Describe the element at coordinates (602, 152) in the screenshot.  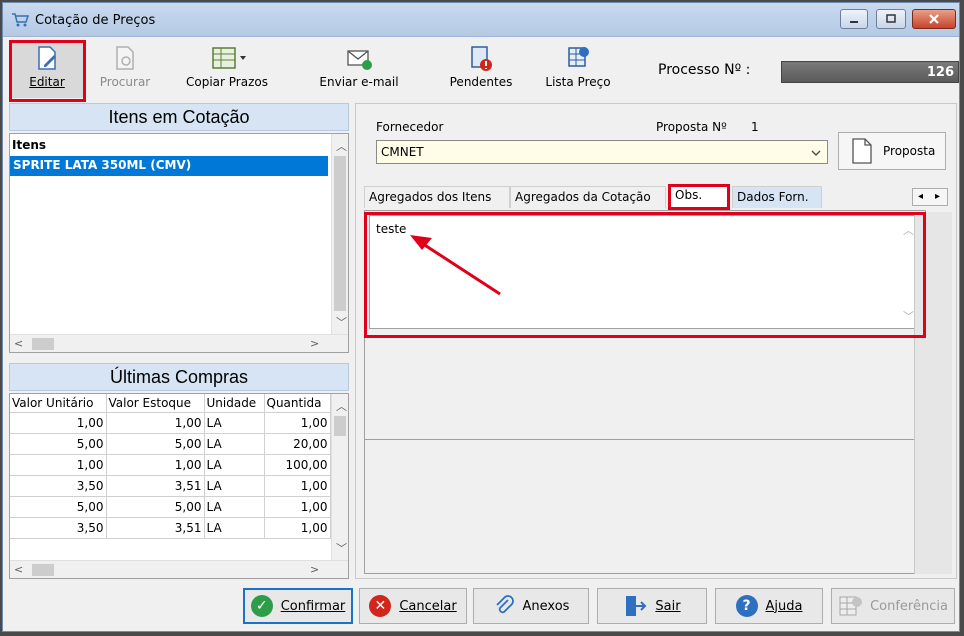
I see `fornecedor-combo: CMNET` at that location.